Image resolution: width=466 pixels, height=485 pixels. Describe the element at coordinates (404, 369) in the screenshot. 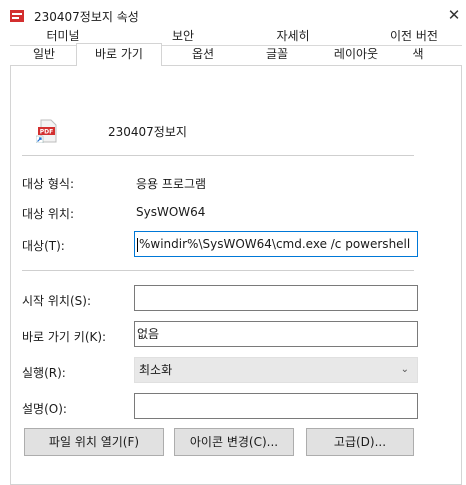

I see `chevron-down-icon: ⌄` at that location.